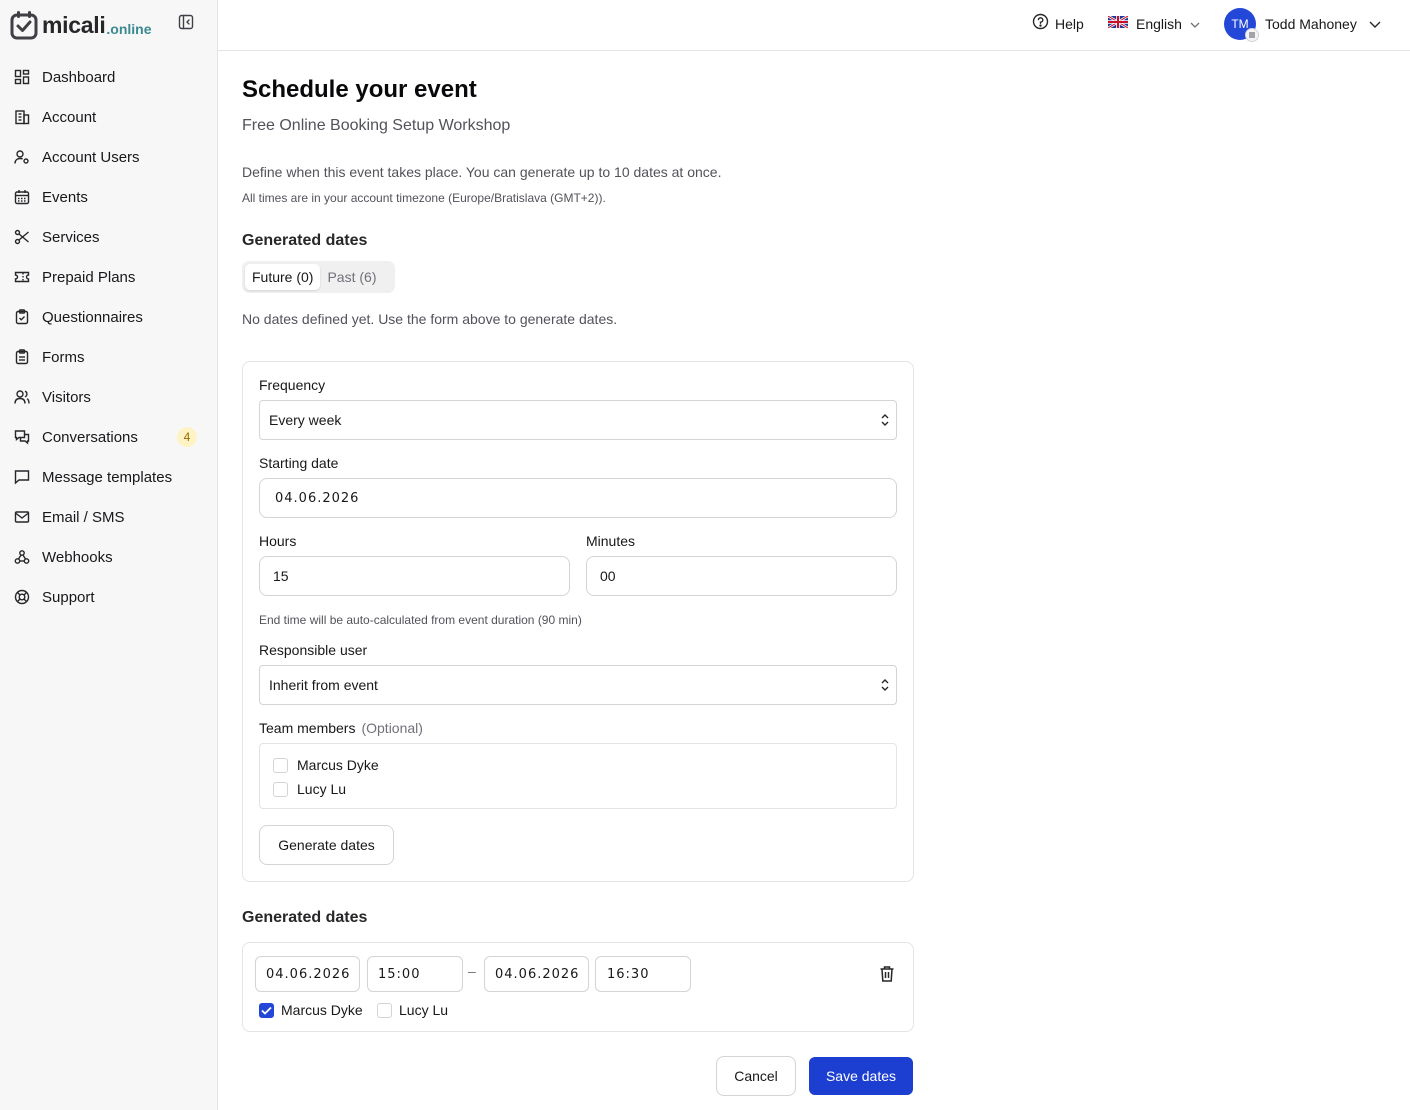 This screenshot has width=1410, height=1110. What do you see at coordinates (108, 197) in the screenshot?
I see `sidebar-item-events: Events` at bounding box center [108, 197].